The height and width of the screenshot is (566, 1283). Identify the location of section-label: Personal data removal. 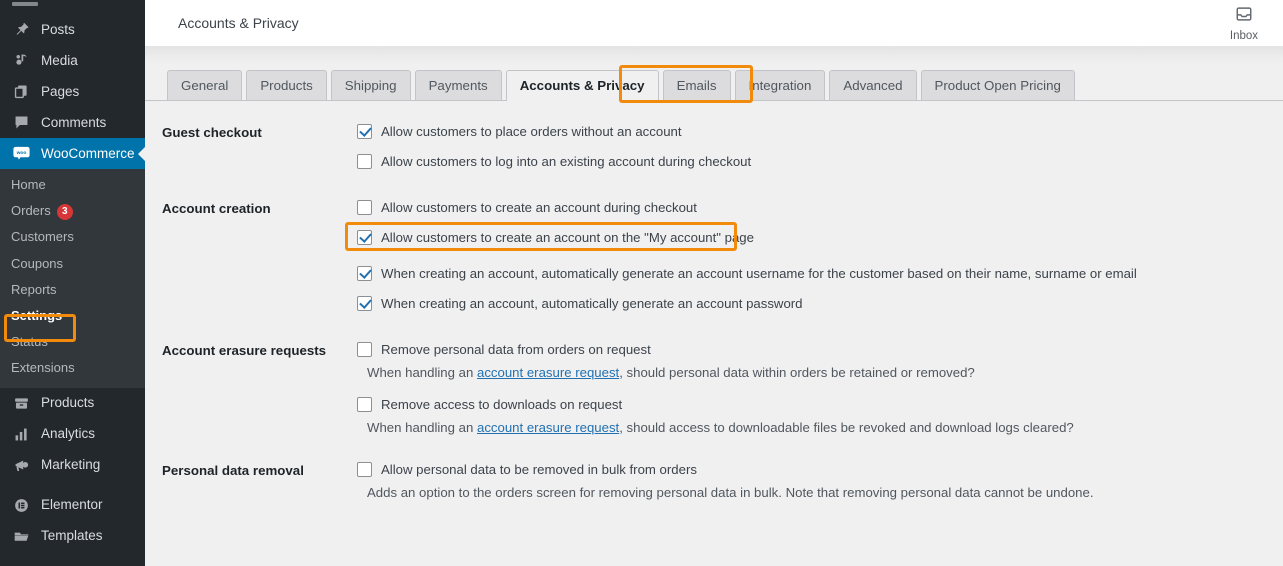
(233, 470).